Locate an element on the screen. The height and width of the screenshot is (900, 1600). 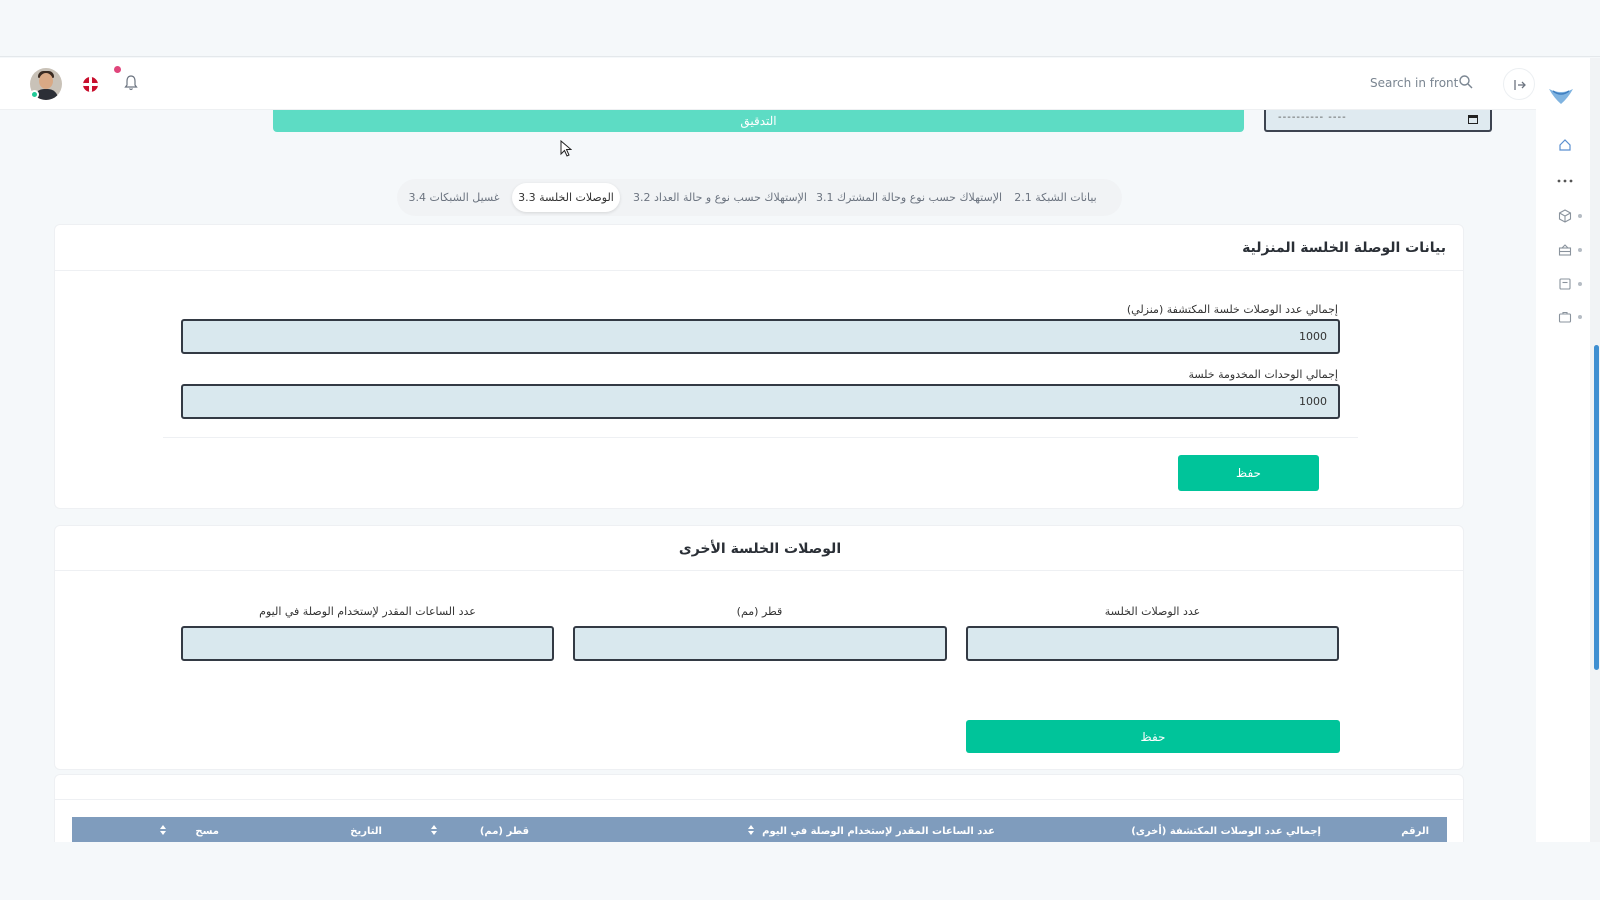
tab-consumption-subscriber: 3.1 الإستهلاك حسب نوع وحالة المشترك is located at coordinates (909, 197).